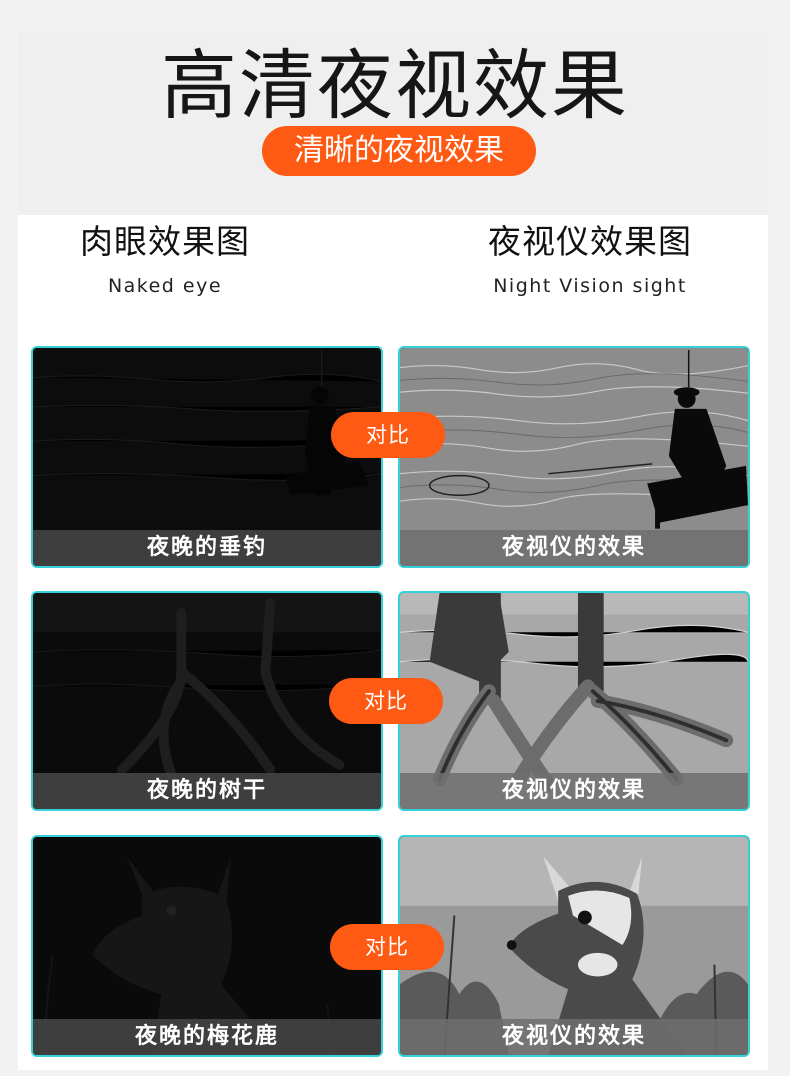  Describe the element at coordinates (207, 457) in the screenshot. I see `fishing-dark-photo: 夜晚的垂钓` at that location.